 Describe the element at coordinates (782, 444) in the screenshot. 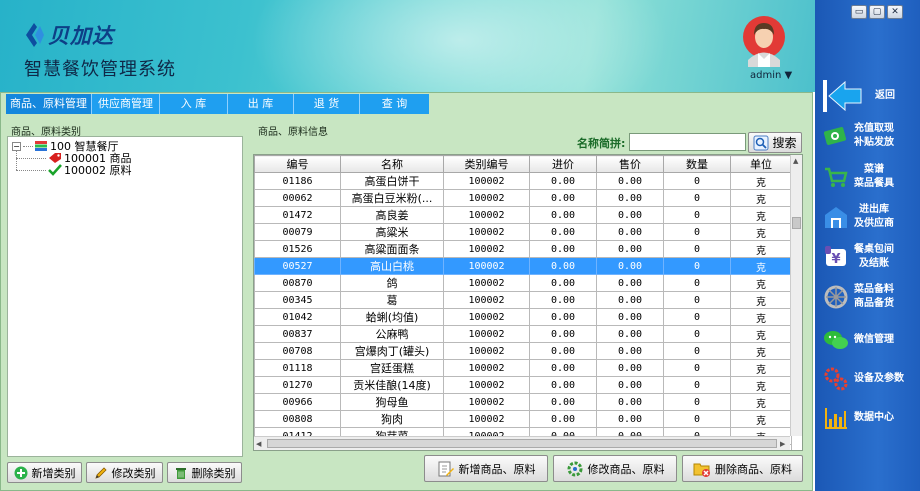

I see `scroll-right-icon: ▶` at that location.